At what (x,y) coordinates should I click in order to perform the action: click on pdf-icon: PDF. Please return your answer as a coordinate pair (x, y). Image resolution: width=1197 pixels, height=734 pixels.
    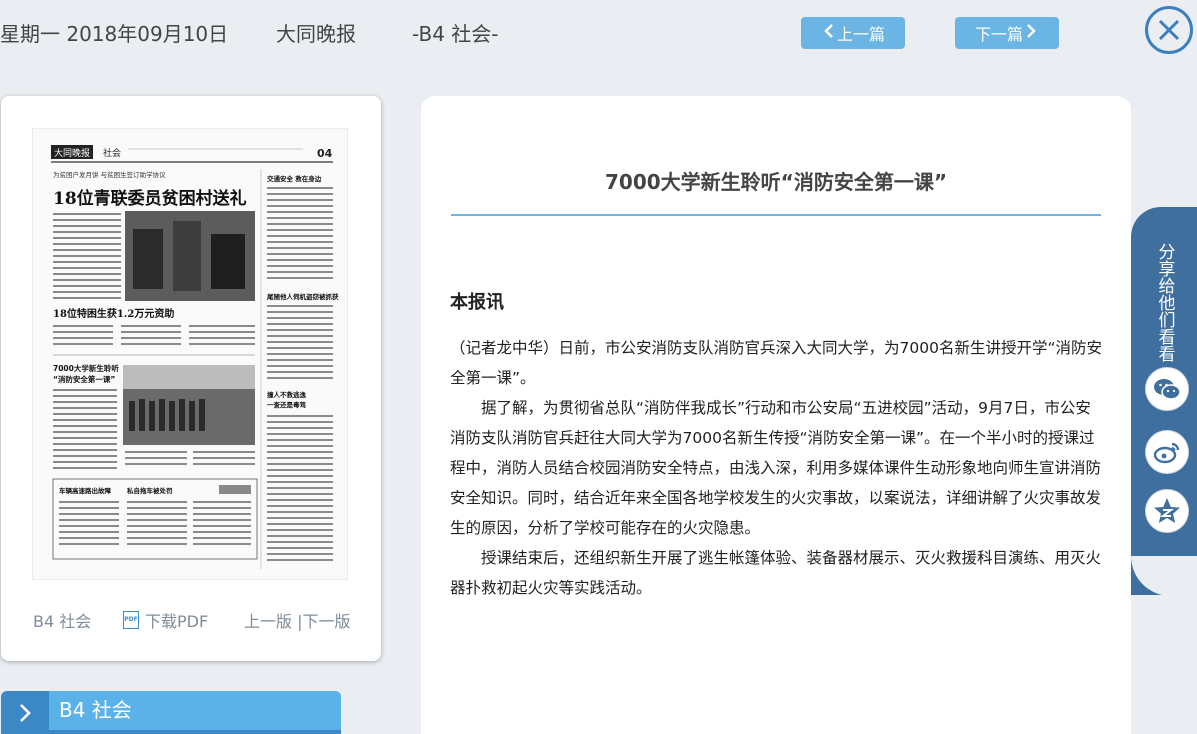
    Looking at the image, I should click on (131, 620).